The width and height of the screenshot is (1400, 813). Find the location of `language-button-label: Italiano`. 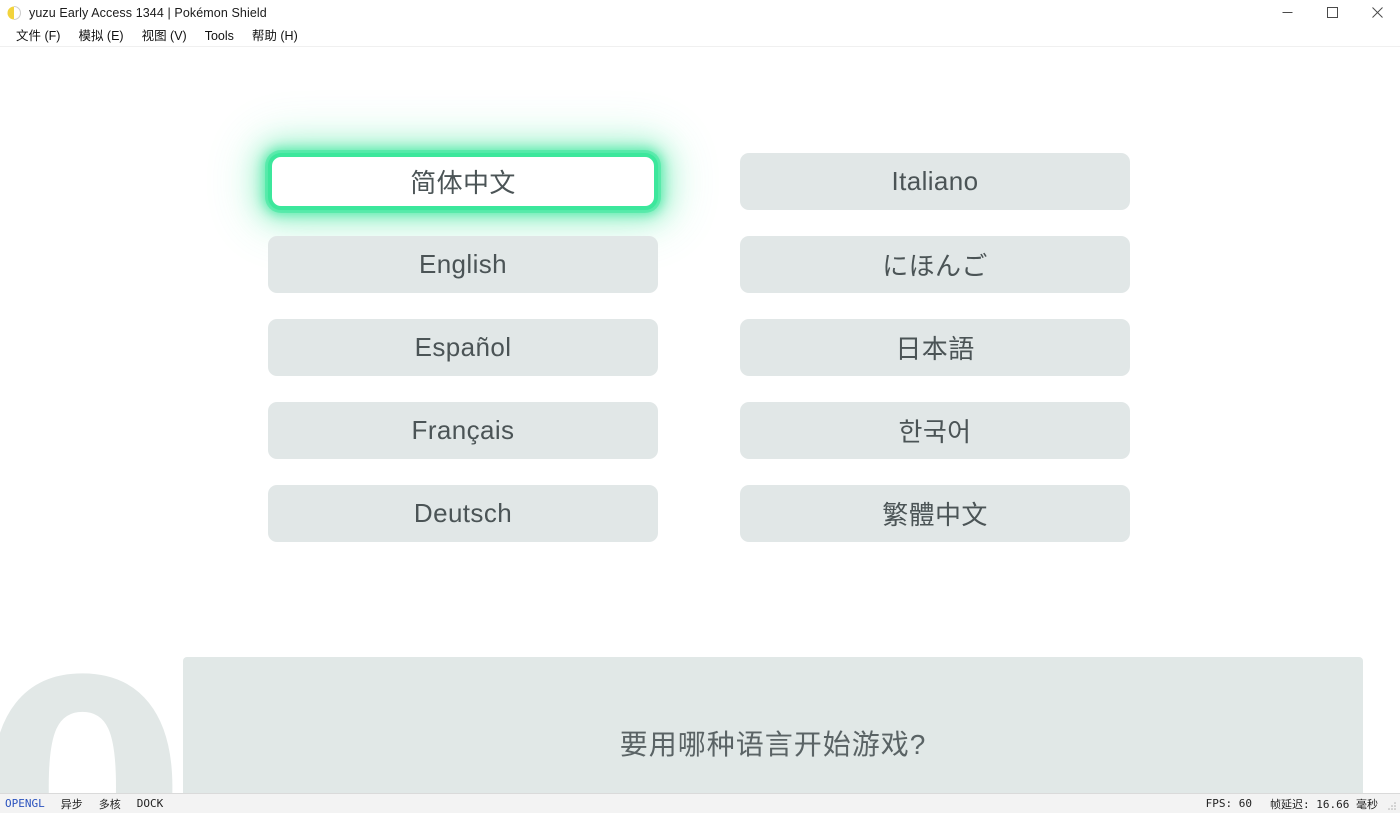

language-button-label: Italiano is located at coordinates (935, 181).